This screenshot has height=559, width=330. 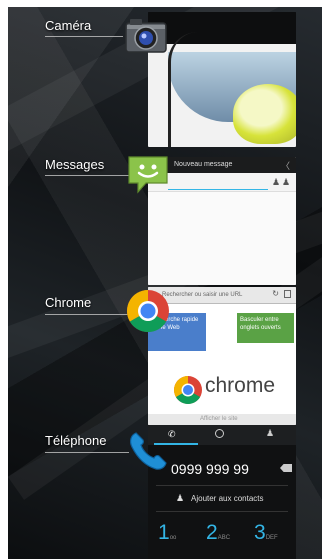 What do you see at coordinates (222, 79) in the screenshot?
I see `camera-thumbnail` at bounding box center [222, 79].